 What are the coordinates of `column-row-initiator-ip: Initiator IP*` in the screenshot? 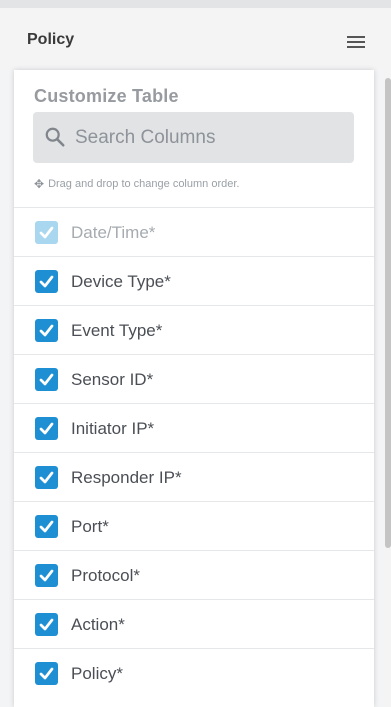 It's located at (194, 427).